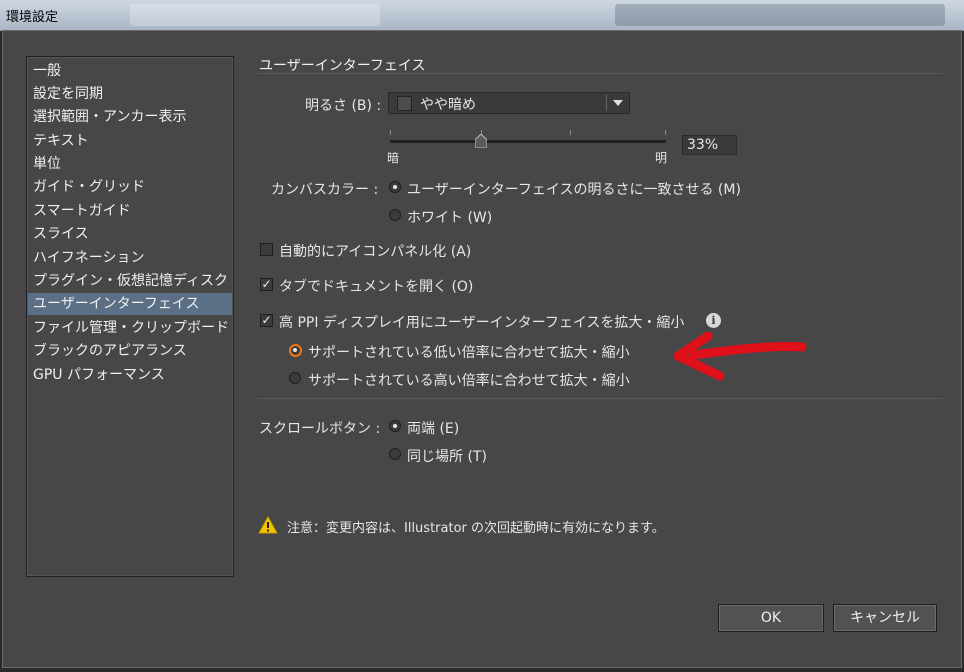 The image size is (964, 672). I want to click on section-title: ユーザーインターフェイス, so click(342, 66).